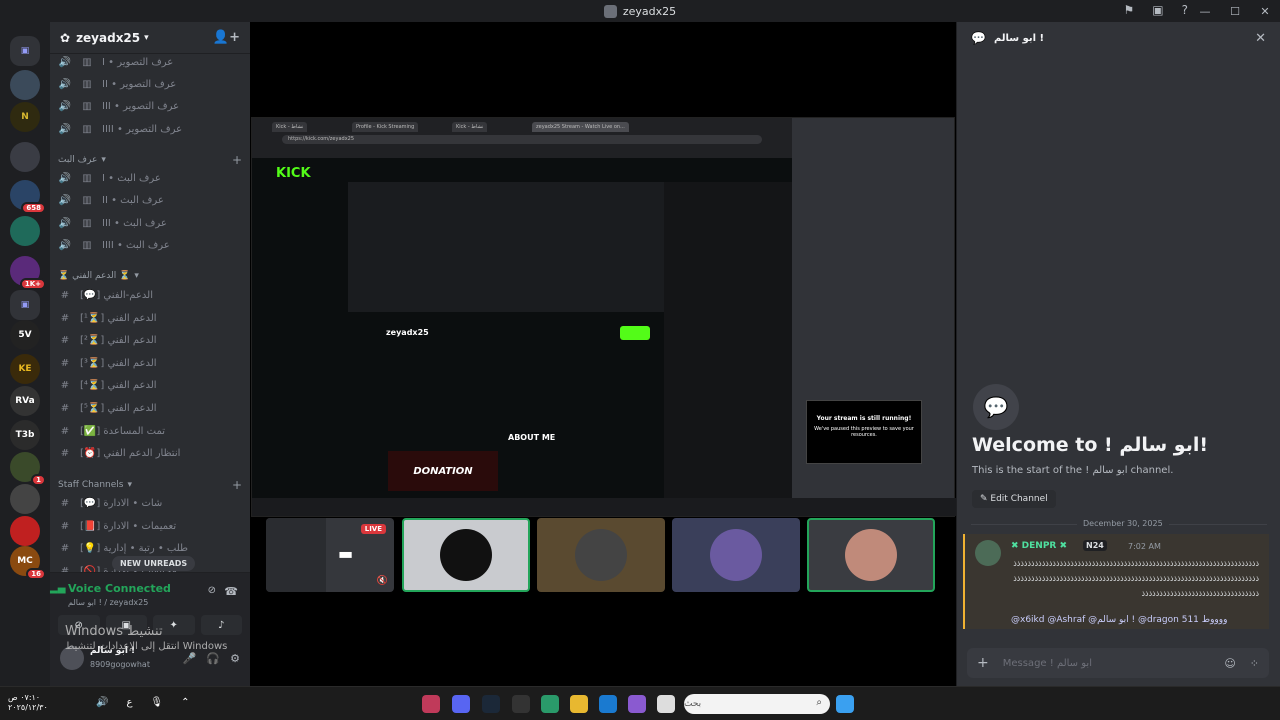  I want to click on windows-start-icon, so click(845, 704).